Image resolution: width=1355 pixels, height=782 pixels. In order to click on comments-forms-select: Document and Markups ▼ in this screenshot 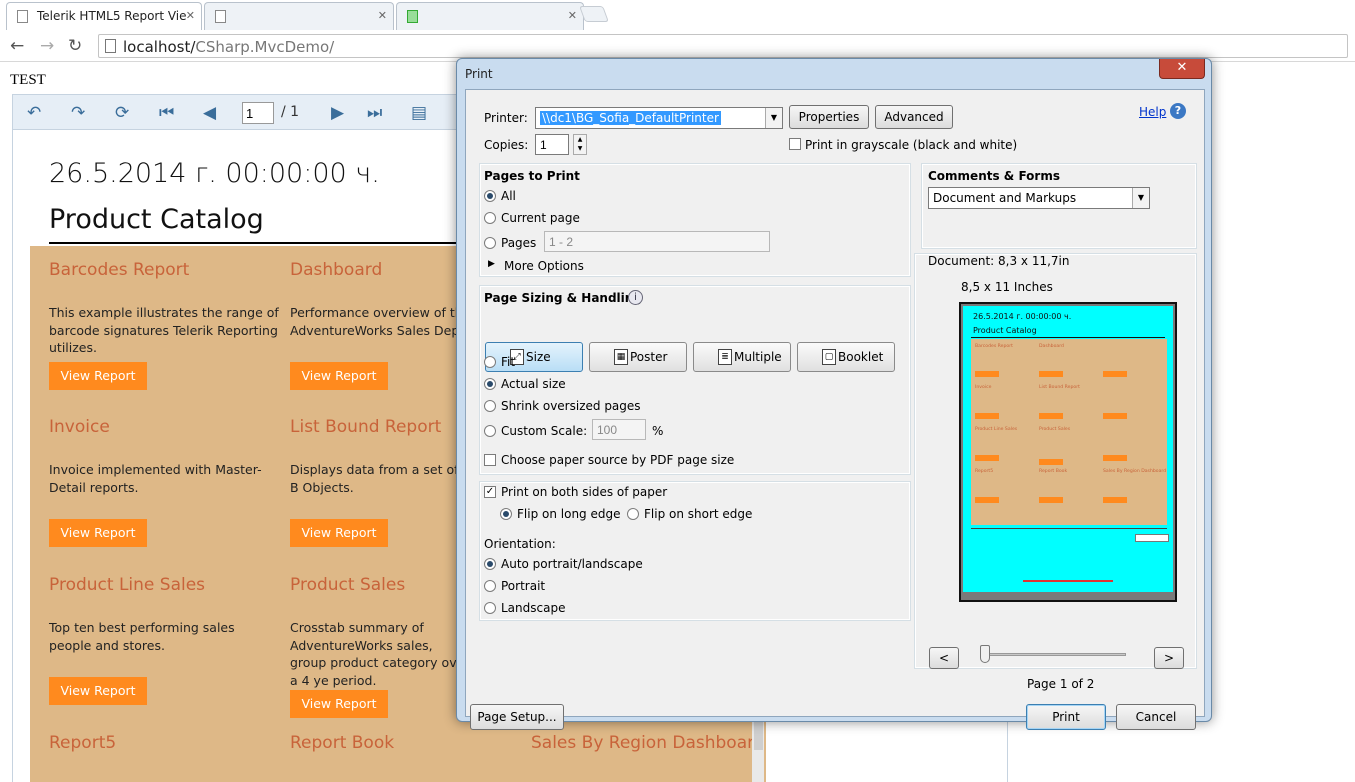, I will do `click(1039, 198)`.